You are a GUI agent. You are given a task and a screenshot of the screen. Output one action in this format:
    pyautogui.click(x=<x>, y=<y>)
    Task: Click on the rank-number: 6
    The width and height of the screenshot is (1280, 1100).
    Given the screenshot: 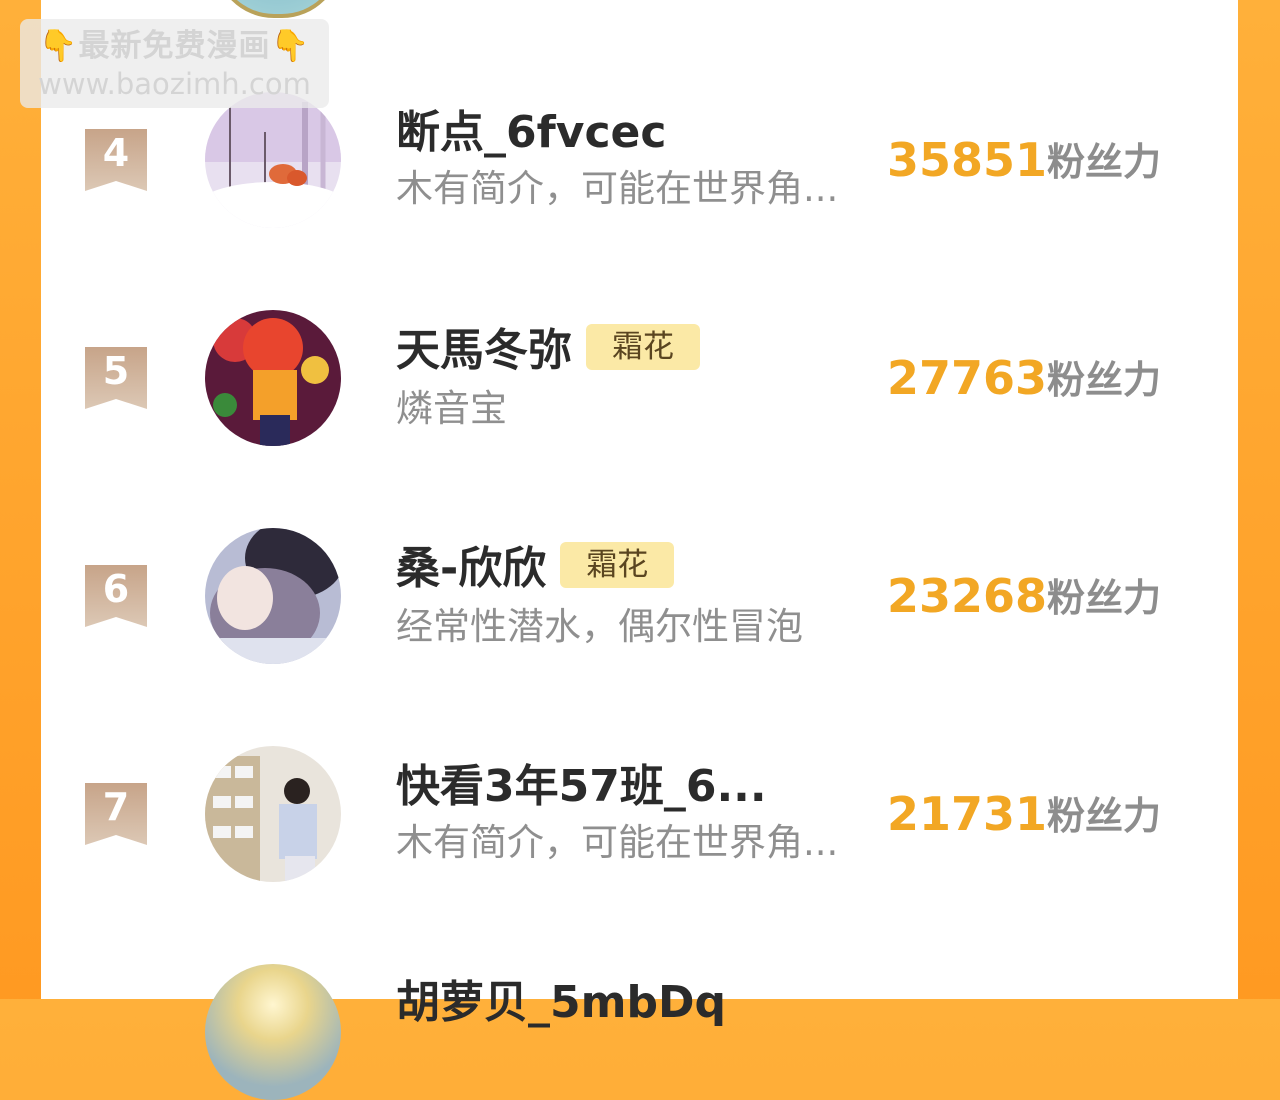 What is the action you would take?
    pyautogui.click(x=116, y=589)
    